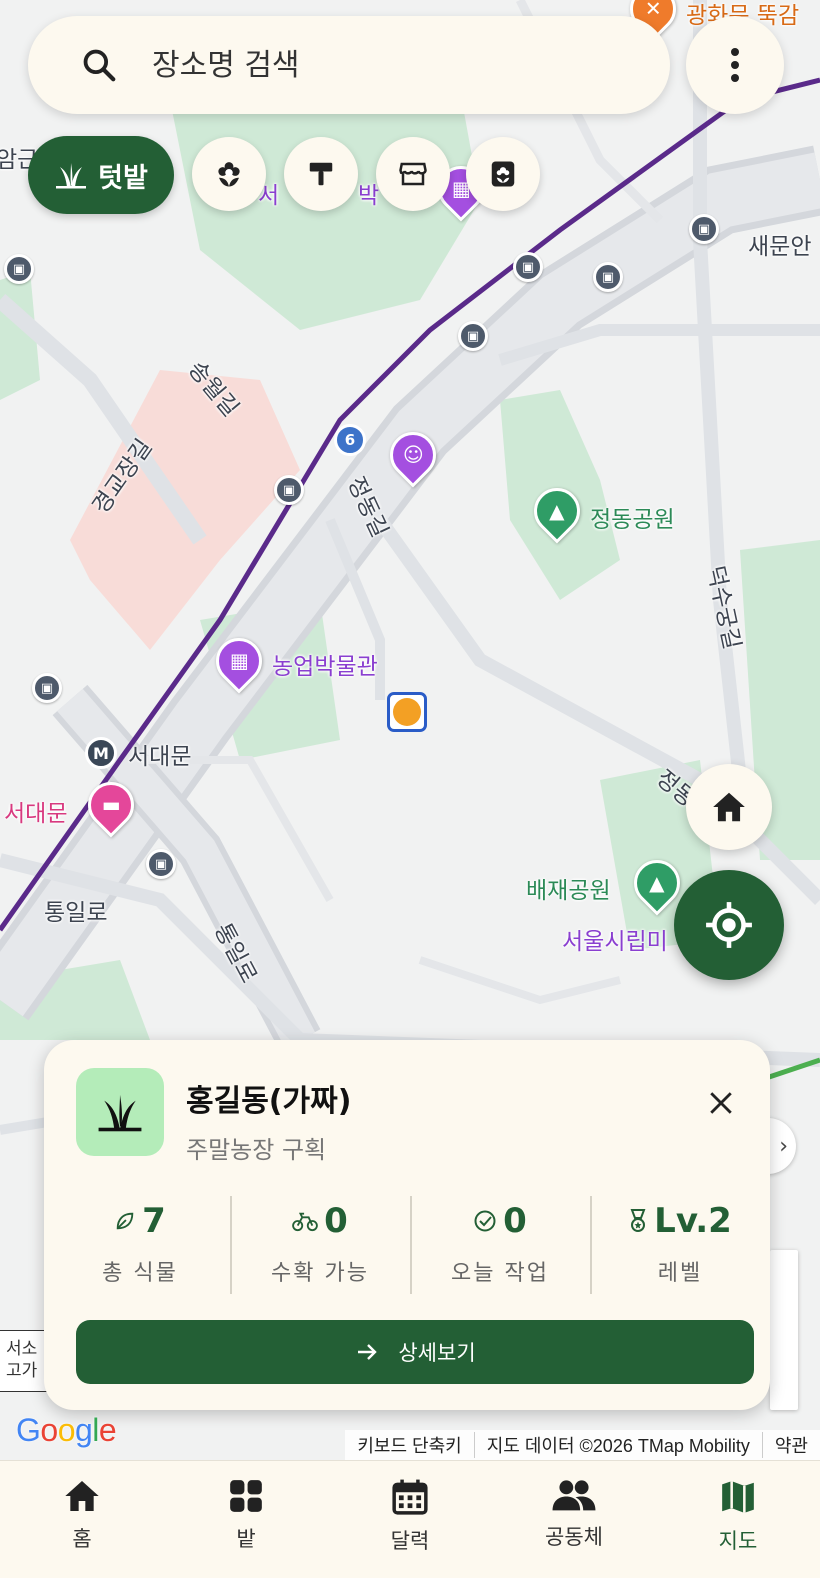  Describe the element at coordinates (738, 1541) in the screenshot. I see `nav-map-label: 지도` at that location.